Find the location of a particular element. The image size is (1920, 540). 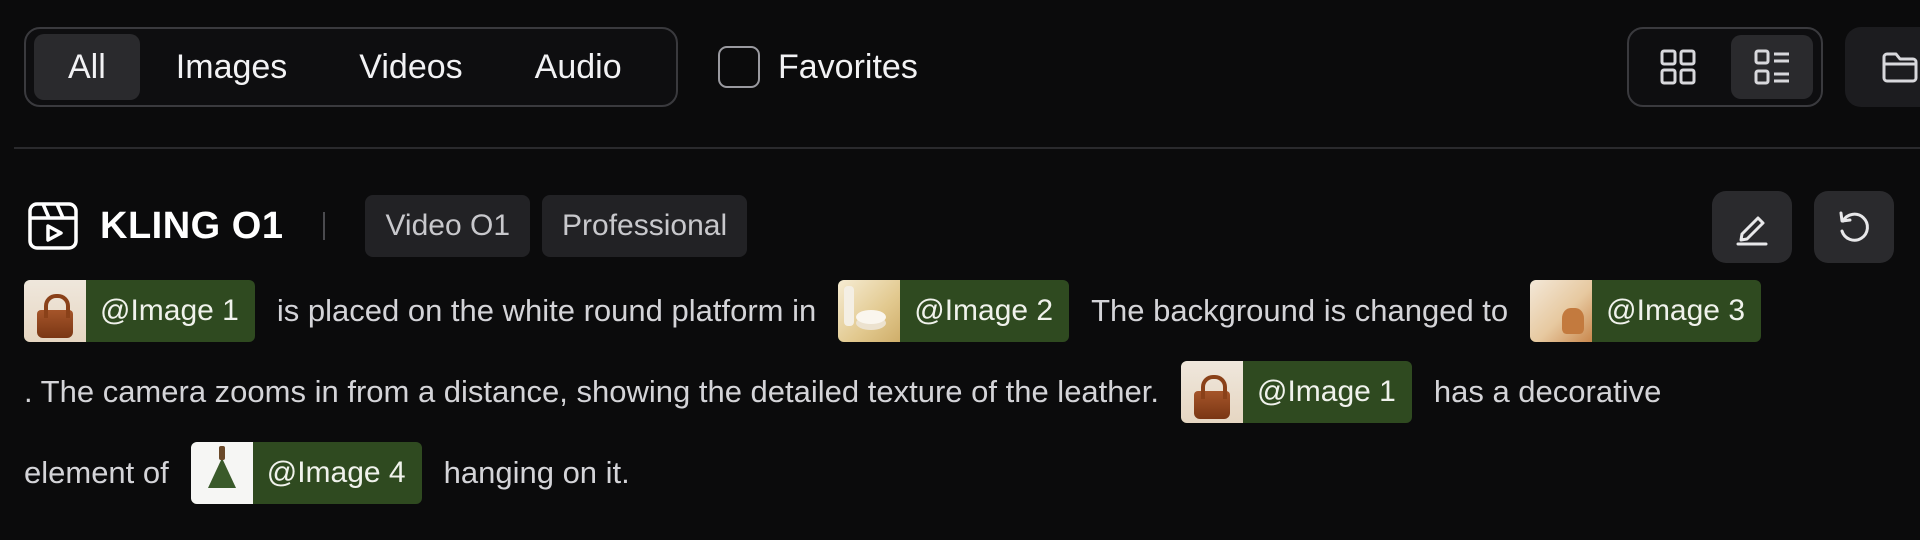

image-reference-chip: @Image 4 is located at coordinates (306, 473).